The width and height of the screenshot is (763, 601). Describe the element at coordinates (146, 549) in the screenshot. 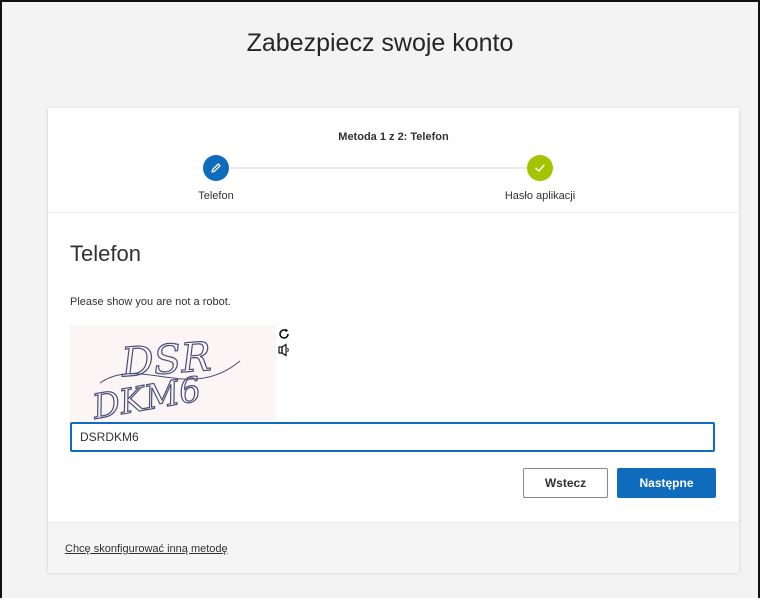

I see `alt-method-link: Chcę skonfigurować inną metodę` at that location.